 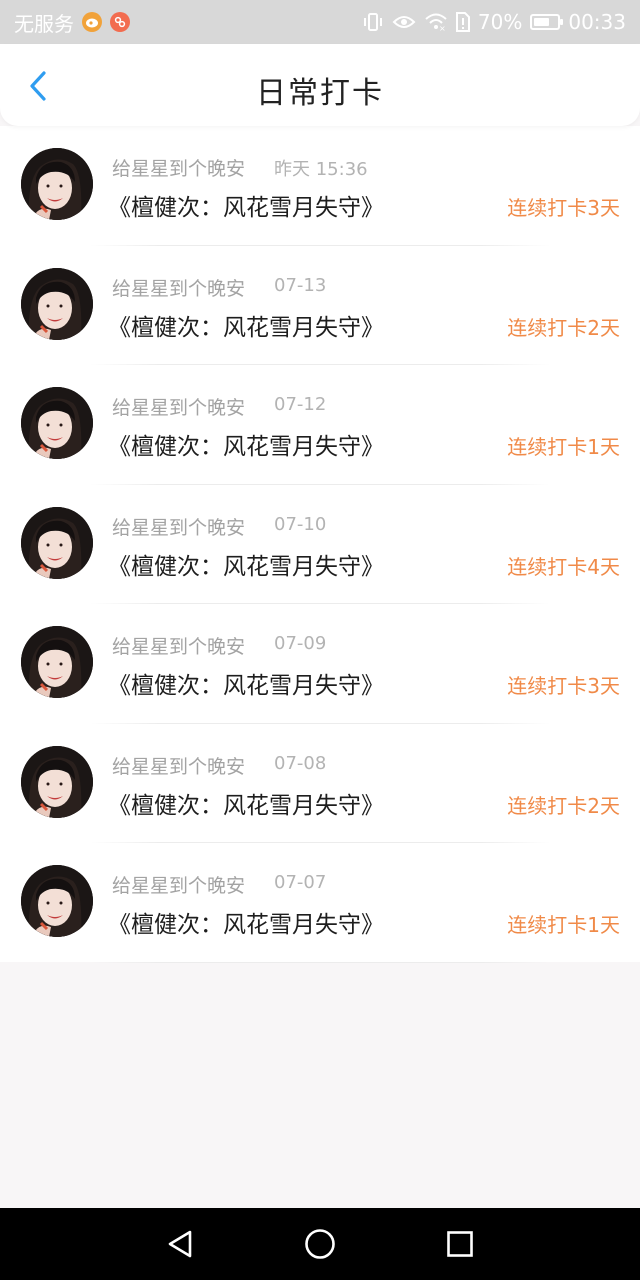 I want to click on nav-recents-button, so click(x=460, y=1244).